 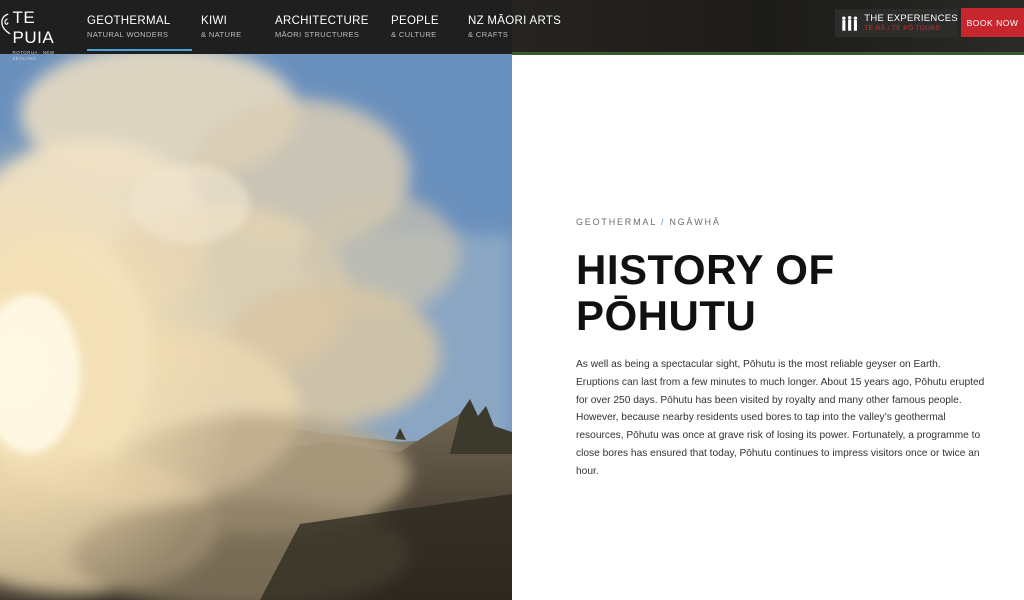 What do you see at coordinates (666, 315) in the screenshot?
I see `page-title-line-2: PŌHUTU` at bounding box center [666, 315].